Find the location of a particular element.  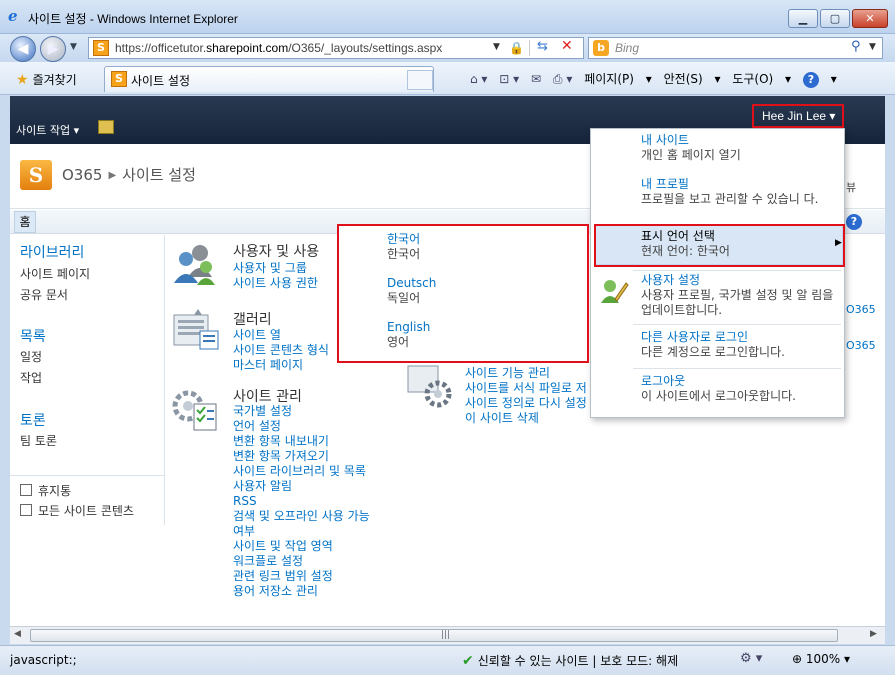

menu-divider is located at coordinates (737, 368).